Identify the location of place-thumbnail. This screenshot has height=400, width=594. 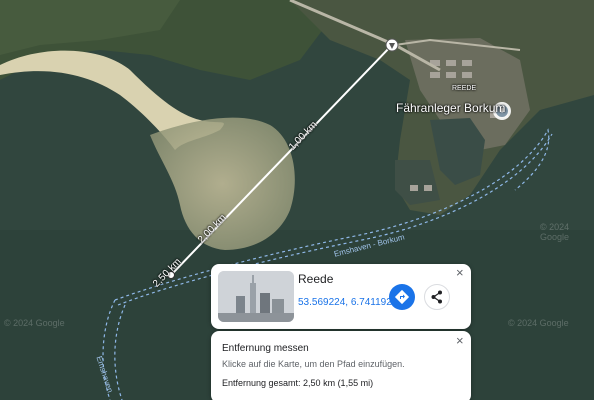
(256, 296).